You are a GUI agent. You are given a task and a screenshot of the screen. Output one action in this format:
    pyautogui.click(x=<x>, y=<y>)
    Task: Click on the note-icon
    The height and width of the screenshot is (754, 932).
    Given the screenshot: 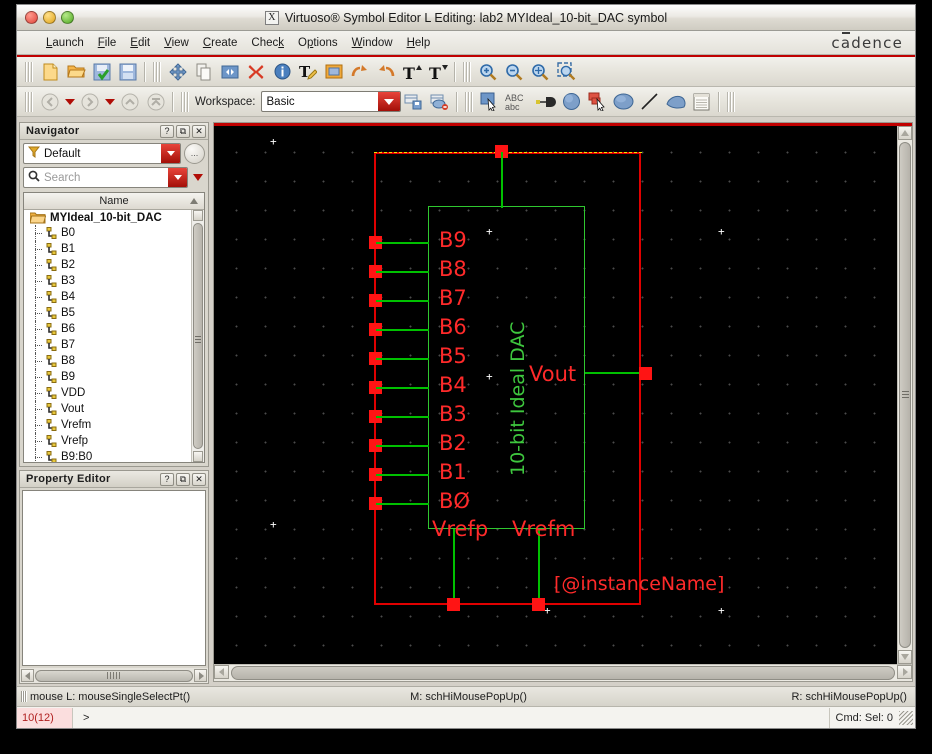 What is the action you would take?
    pyautogui.click(x=702, y=102)
    